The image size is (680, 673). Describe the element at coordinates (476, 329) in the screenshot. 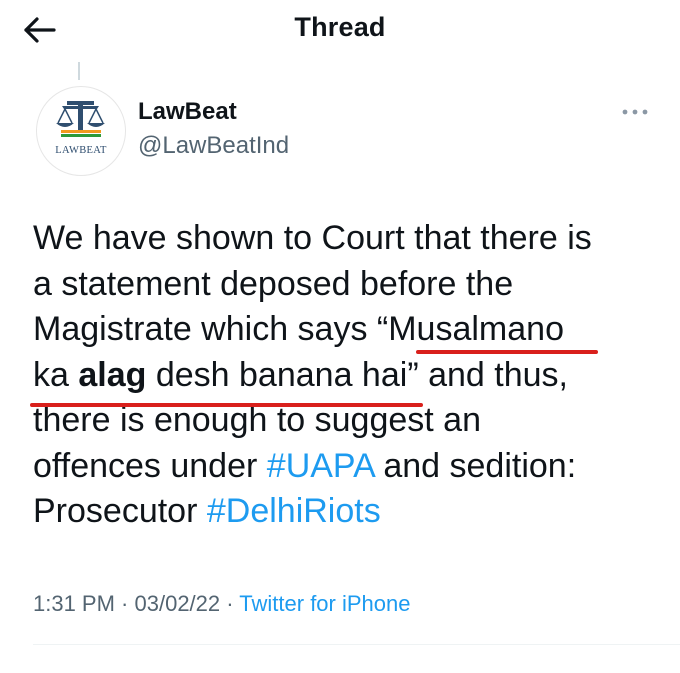

I see `highlighted-phrase: Musalmano` at that location.